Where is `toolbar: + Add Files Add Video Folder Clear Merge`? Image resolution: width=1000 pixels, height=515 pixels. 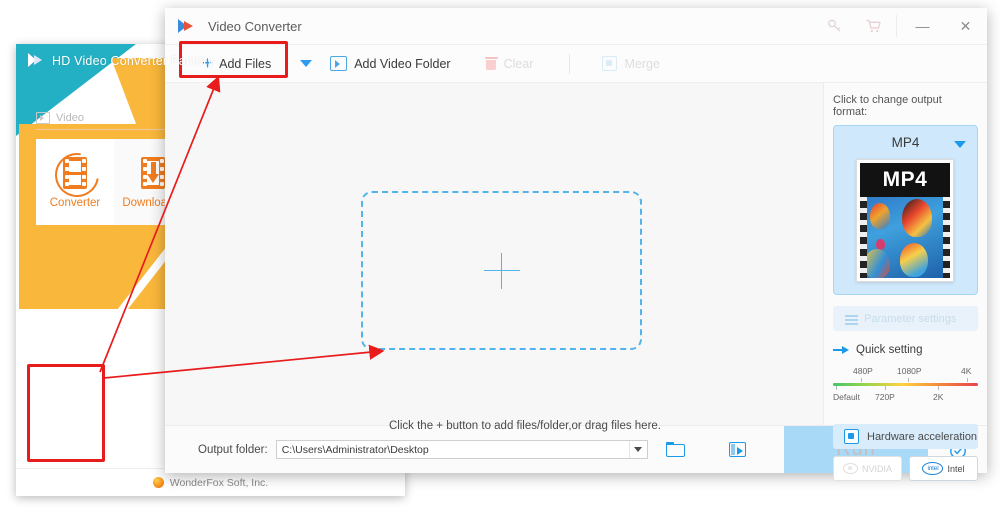 toolbar: + Add Files Add Video Folder Clear Merge is located at coordinates (576, 64).